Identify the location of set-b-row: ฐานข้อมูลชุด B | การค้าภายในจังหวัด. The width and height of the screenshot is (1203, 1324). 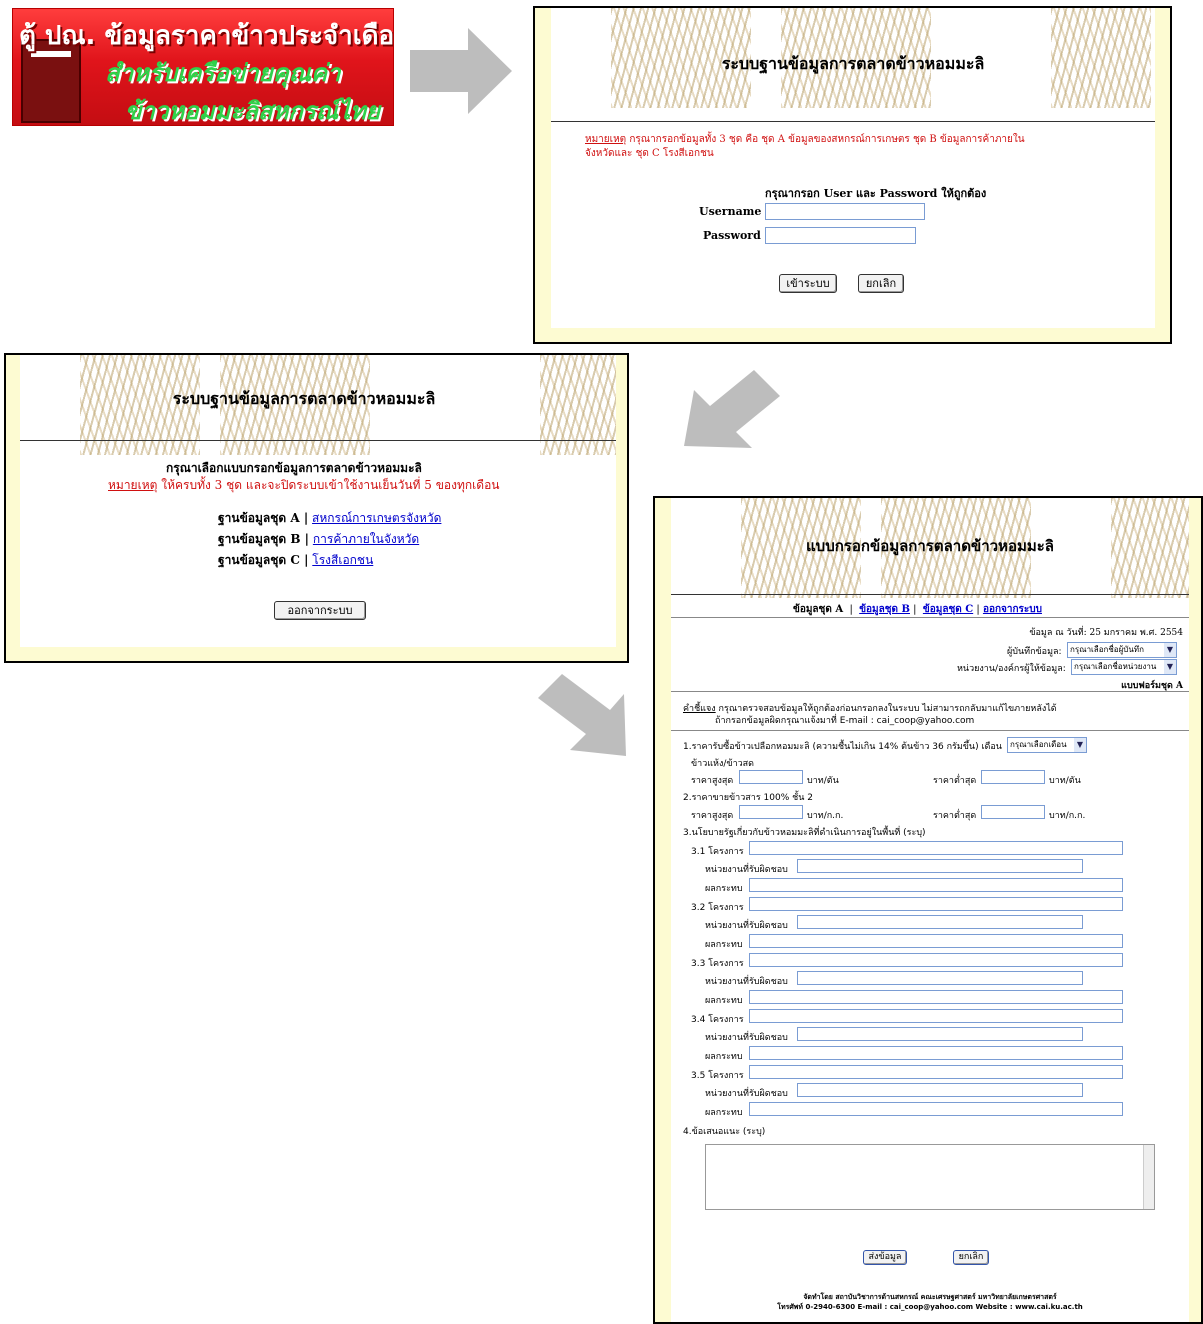
(318, 539).